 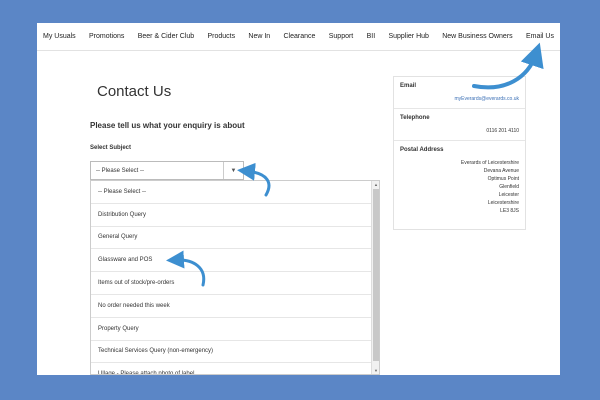 What do you see at coordinates (232, 329) in the screenshot?
I see `dropdown-option: Property Query` at bounding box center [232, 329].